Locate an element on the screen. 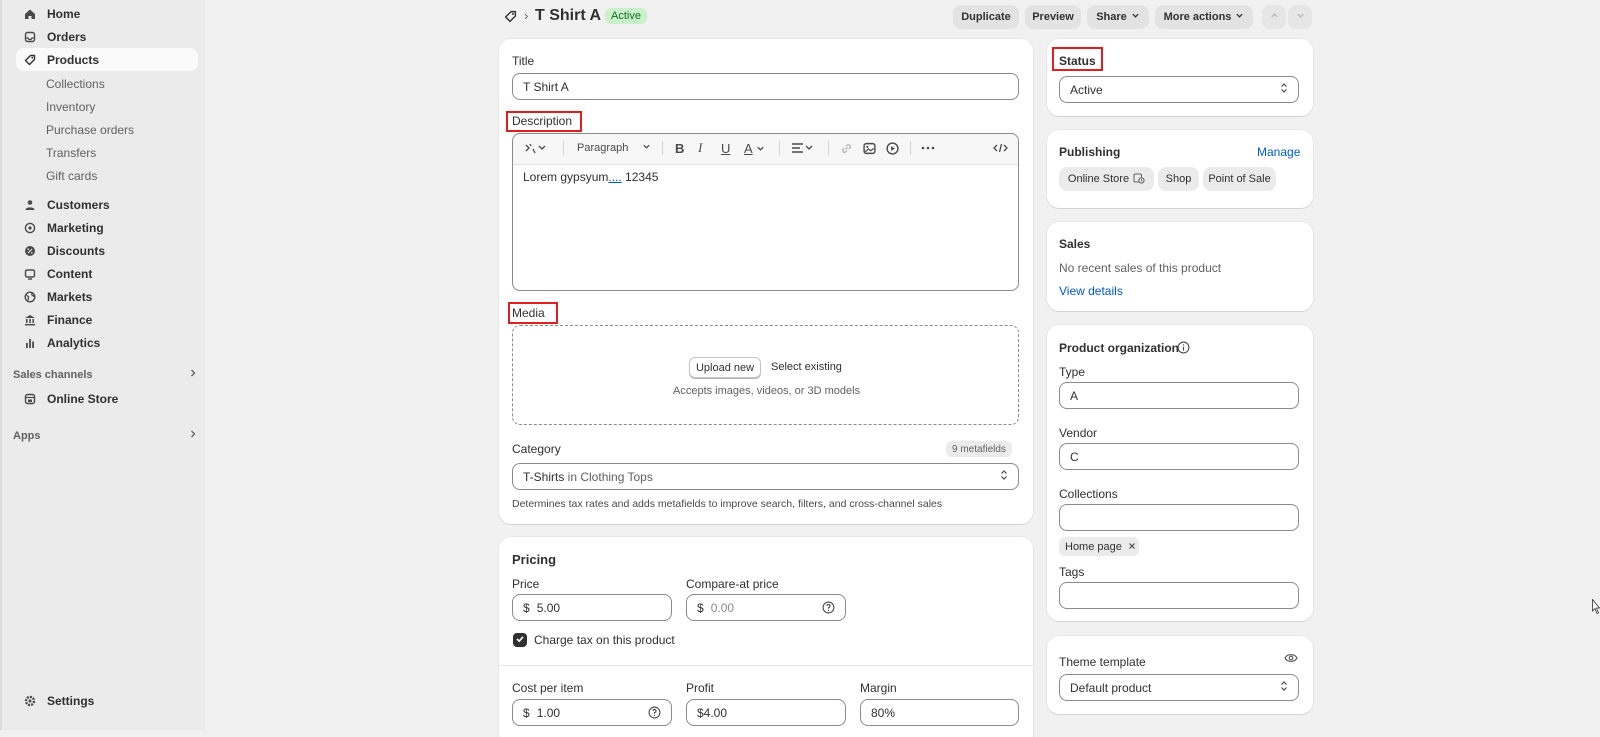  charge-tax-checkbox is located at coordinates (520, 640).